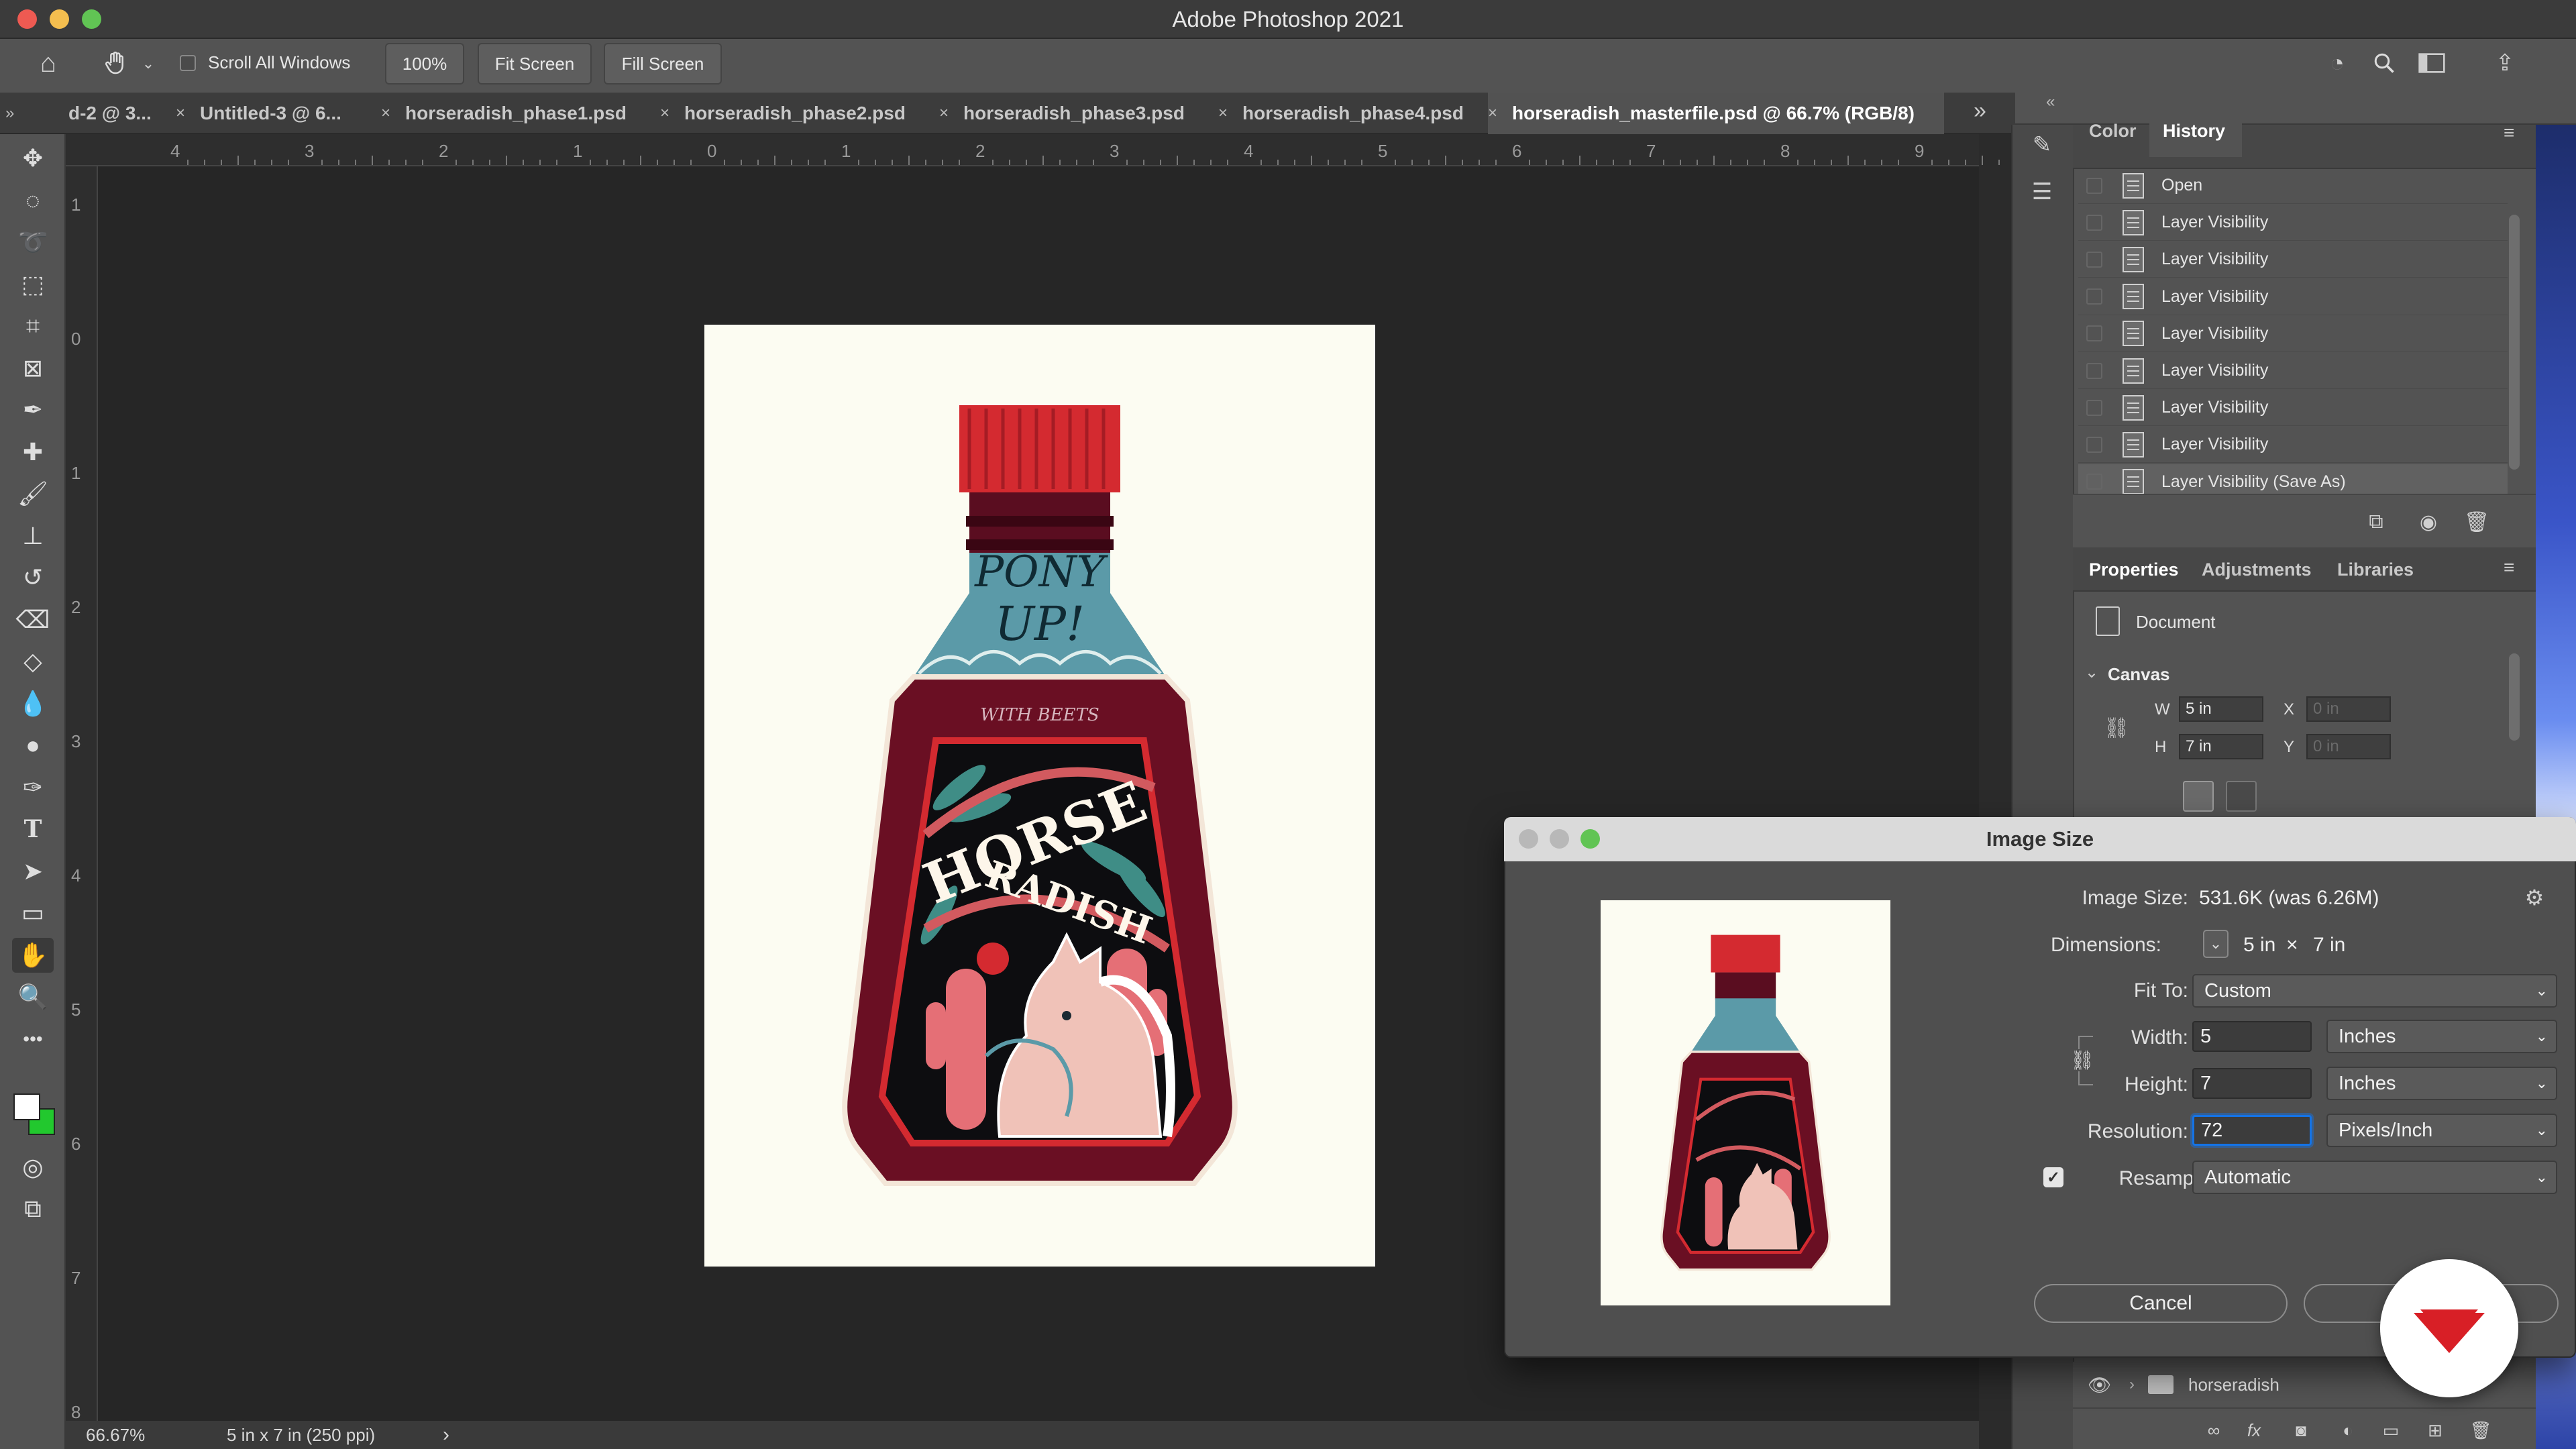 The width and height of the screenshot is (2576, 1449). Describe the element at coordinates (663, 64) in the screenshot. I see `fill-screen-button: Fill Screen` at that location.